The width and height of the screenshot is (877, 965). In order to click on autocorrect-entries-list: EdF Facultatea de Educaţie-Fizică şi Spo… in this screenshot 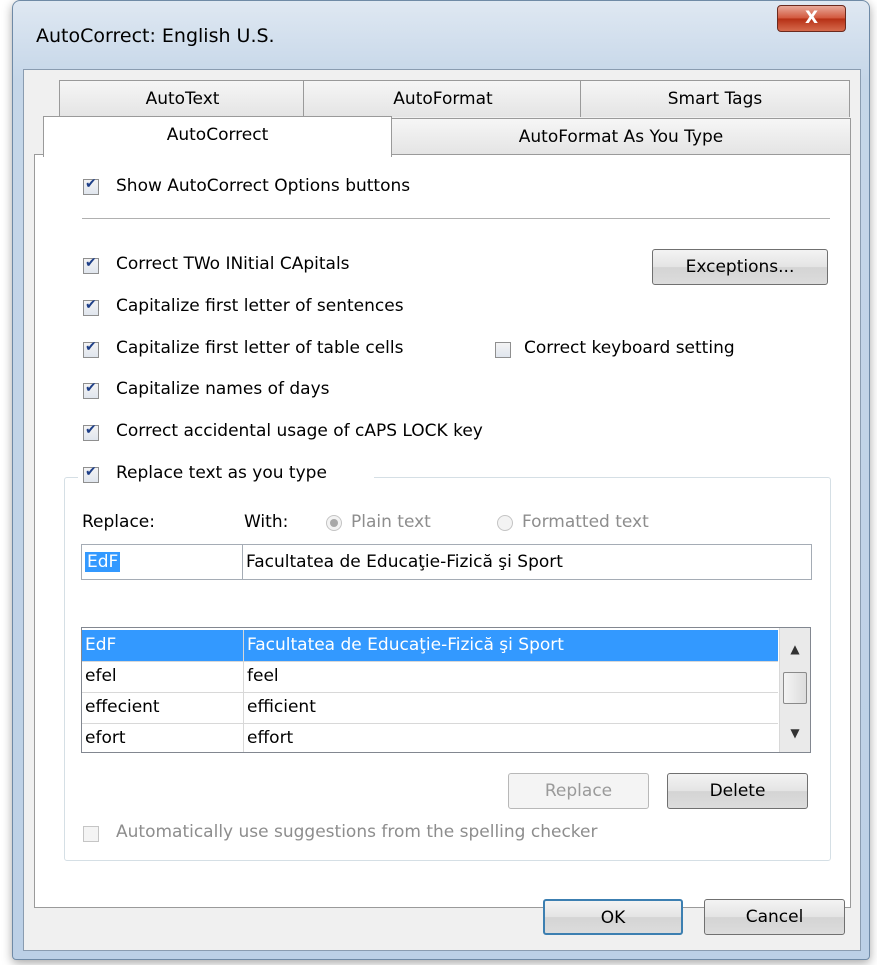, I will do `click(446, 690)`.